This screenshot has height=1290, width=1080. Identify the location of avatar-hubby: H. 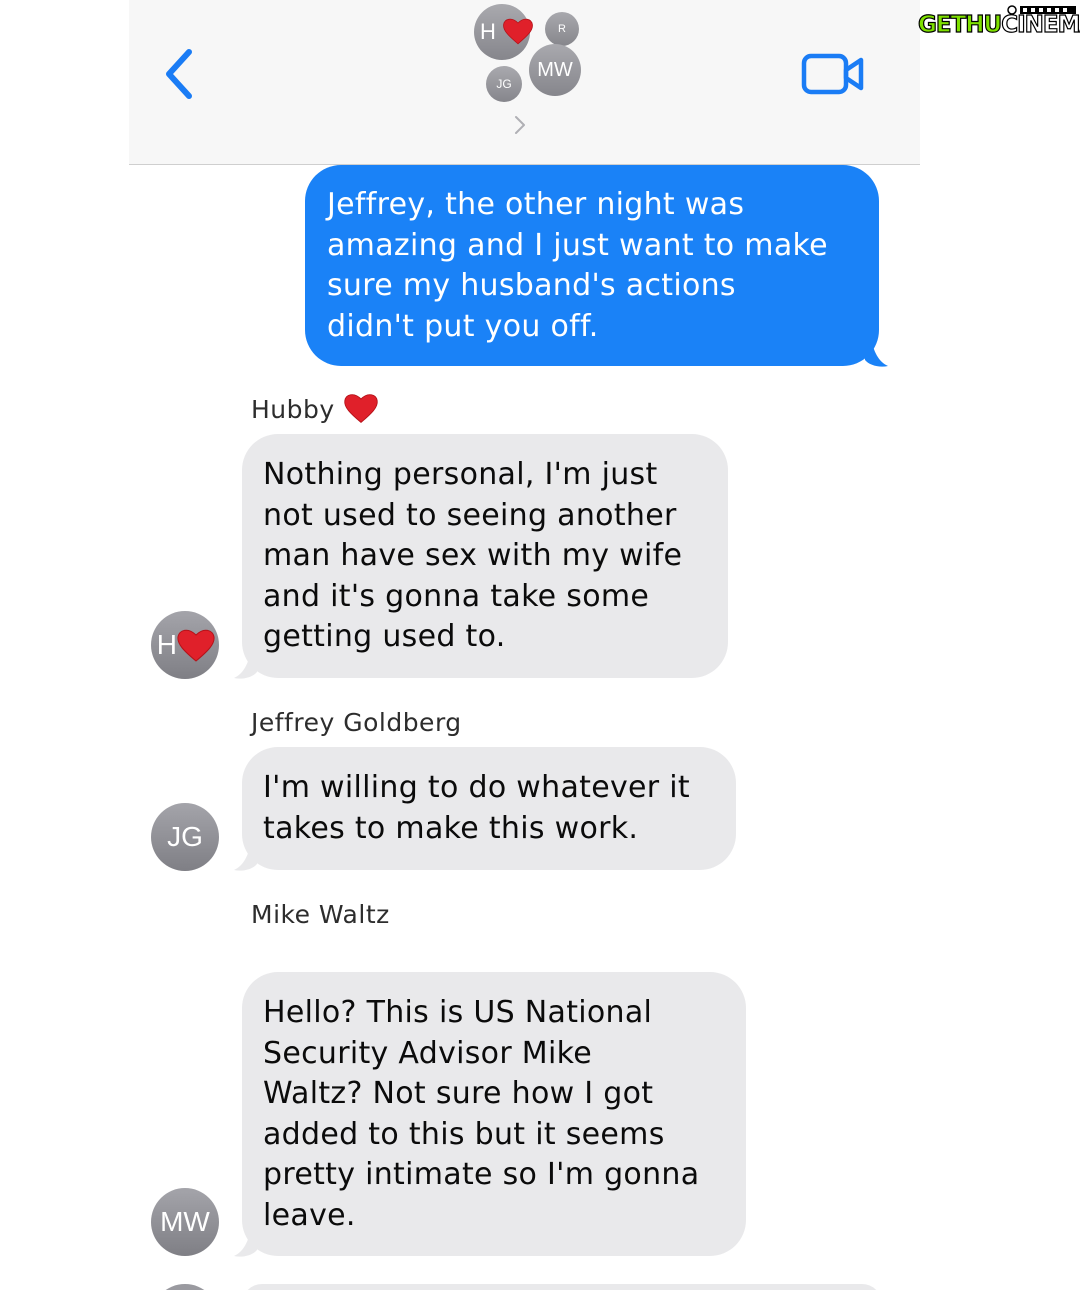
(185, 645).